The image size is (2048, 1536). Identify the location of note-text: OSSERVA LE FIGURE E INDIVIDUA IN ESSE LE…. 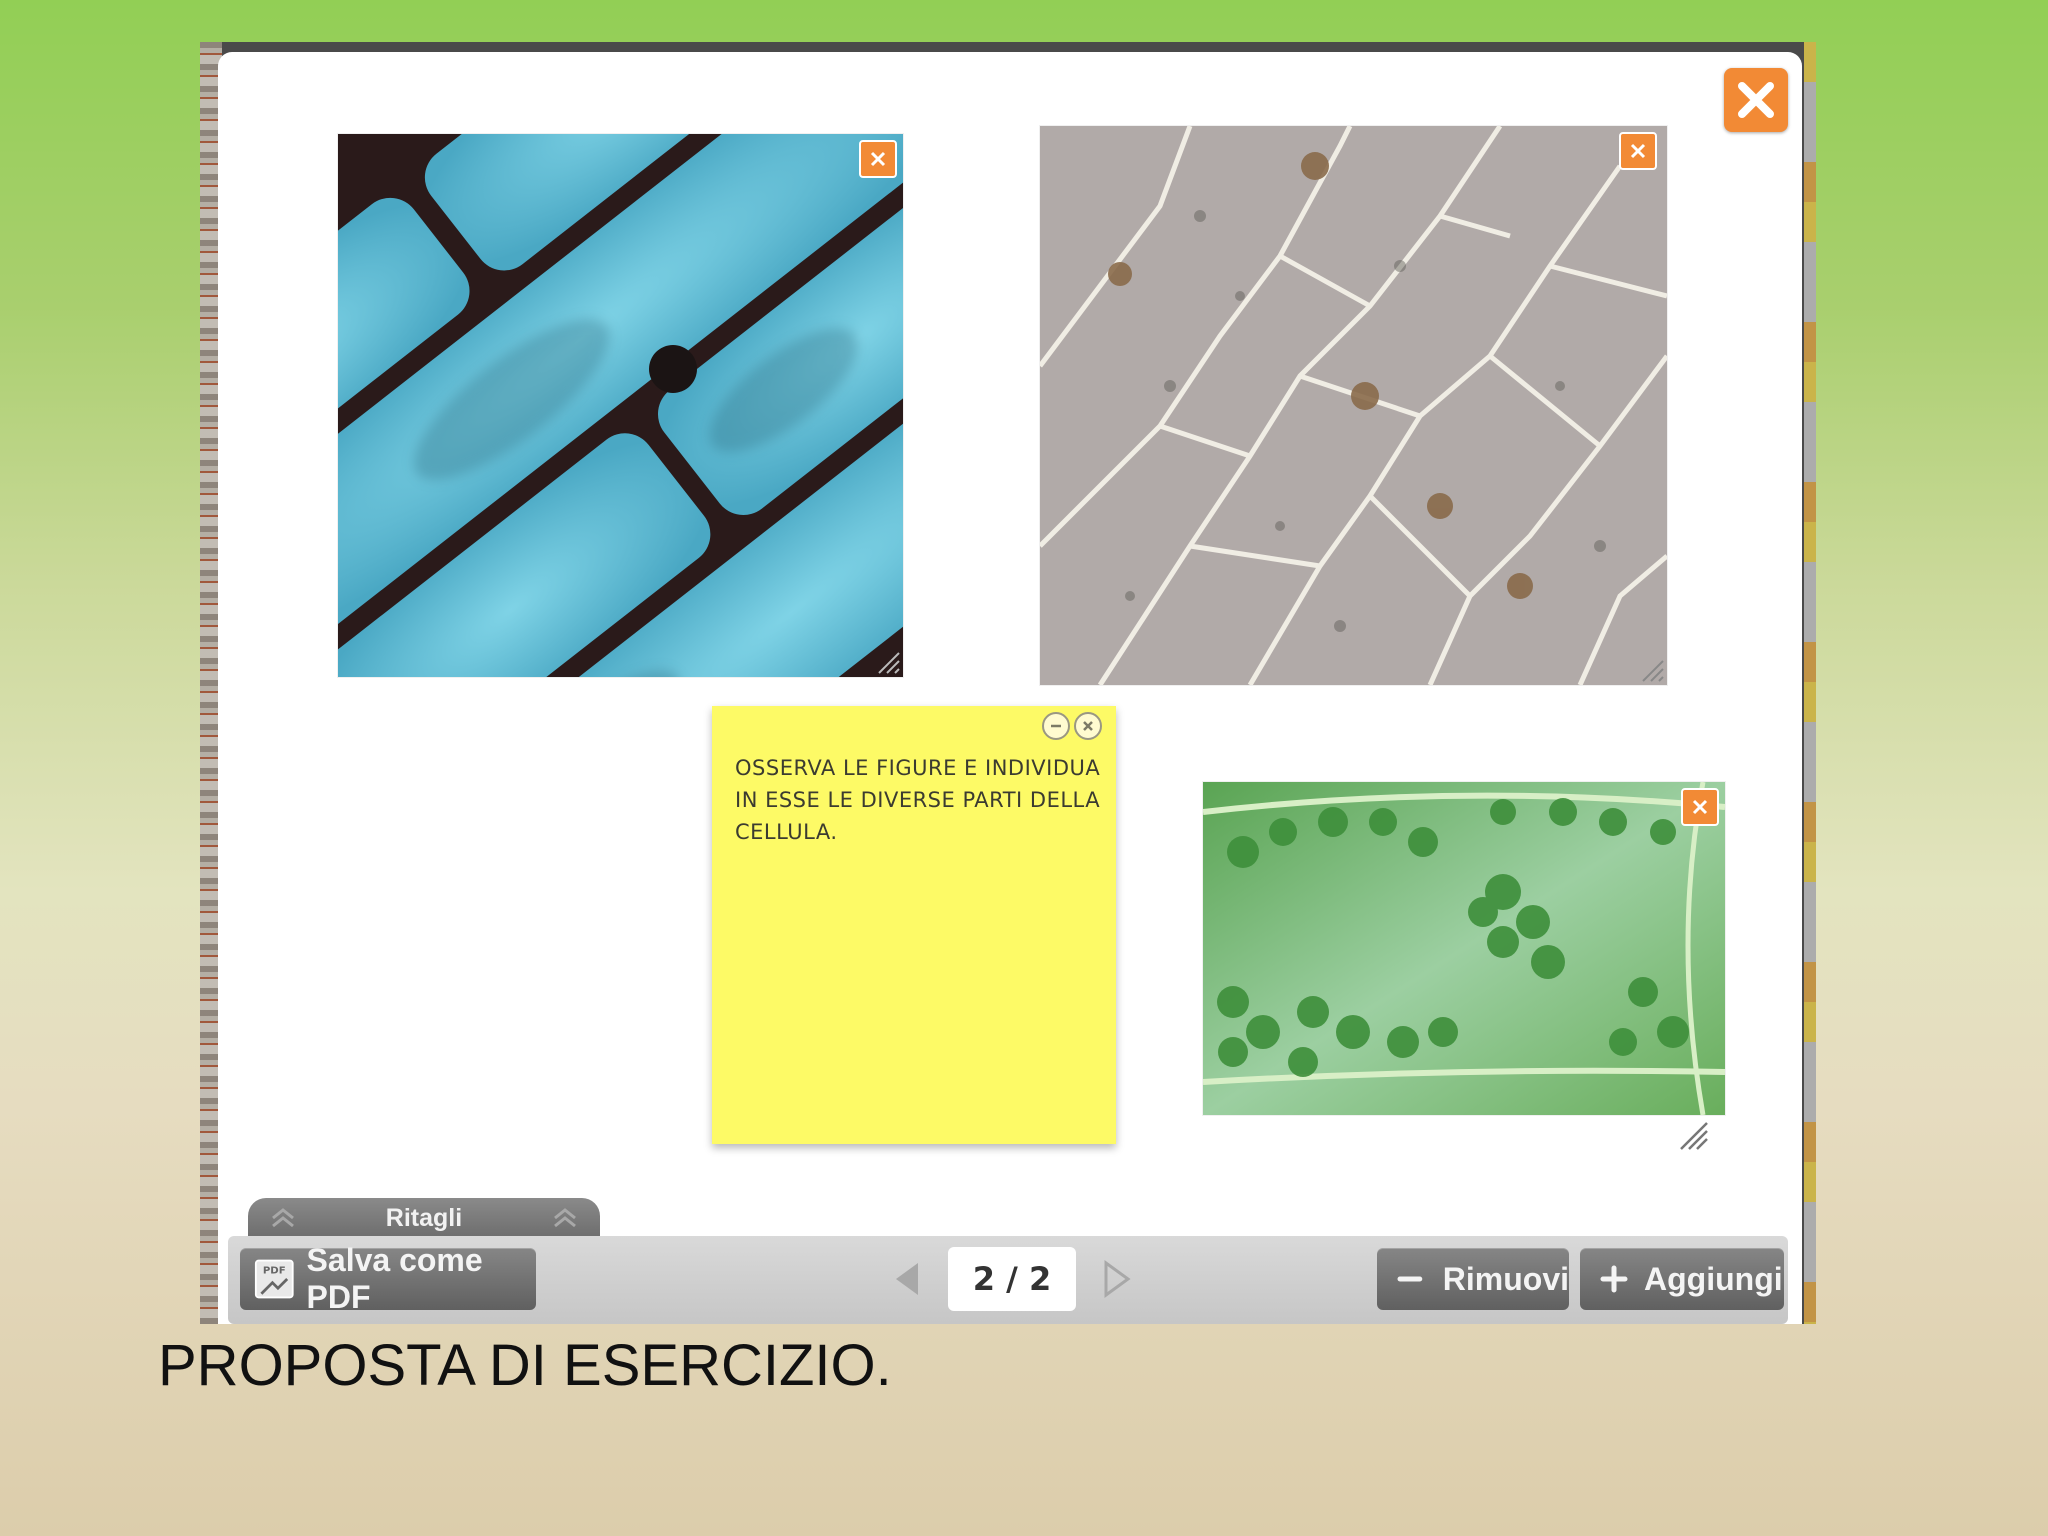
(920, 800).